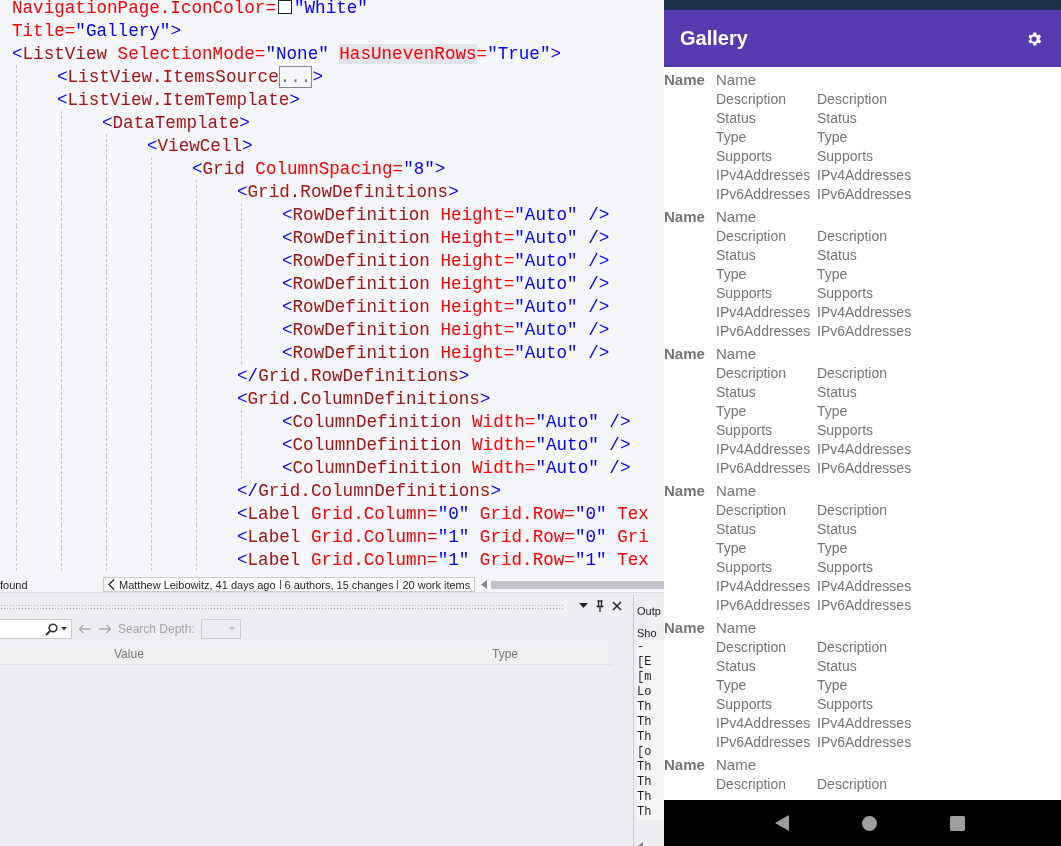 The width and height of the screenshot is (1061, 846). I want to click on code-line: </Grid.RowDefinitions>, so click(353, 375).